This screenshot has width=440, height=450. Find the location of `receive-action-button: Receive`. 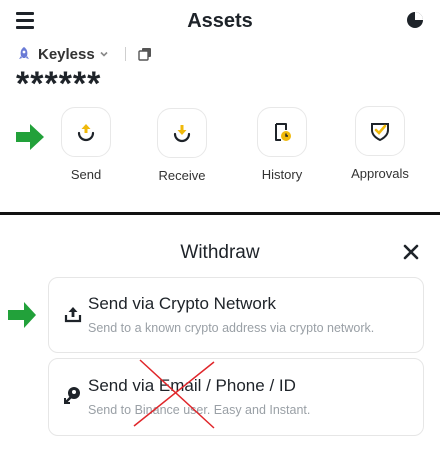

receive-action-button: Receive is located at coordinates (182, 145).